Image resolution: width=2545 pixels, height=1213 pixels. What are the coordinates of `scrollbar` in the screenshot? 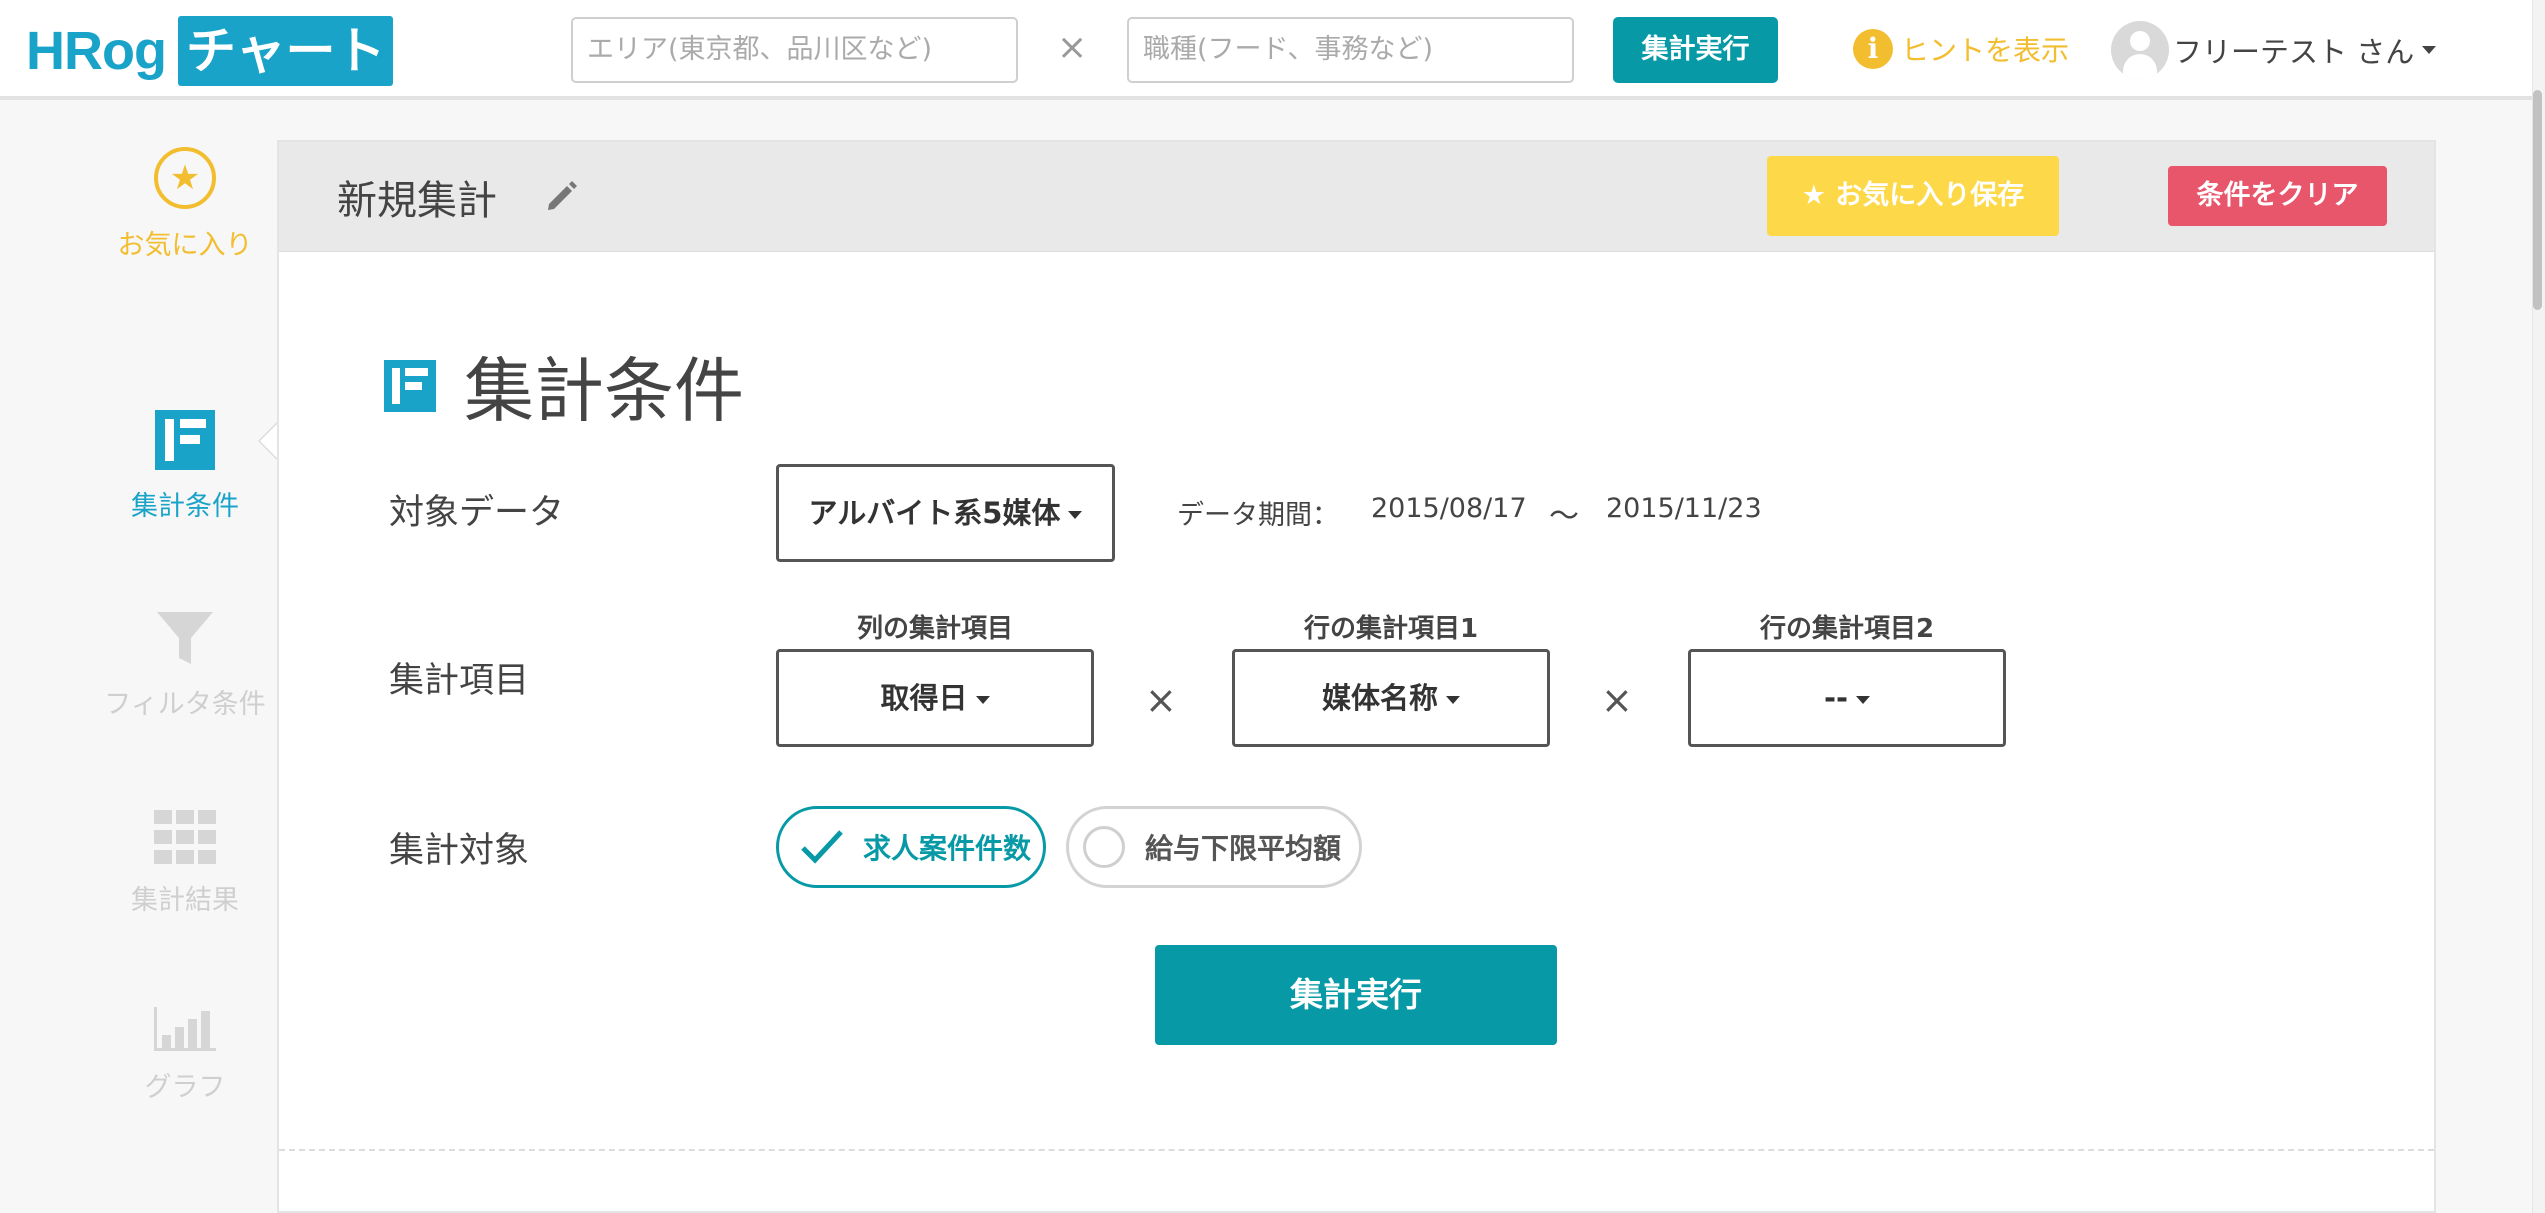 It's located at (2538, 606).